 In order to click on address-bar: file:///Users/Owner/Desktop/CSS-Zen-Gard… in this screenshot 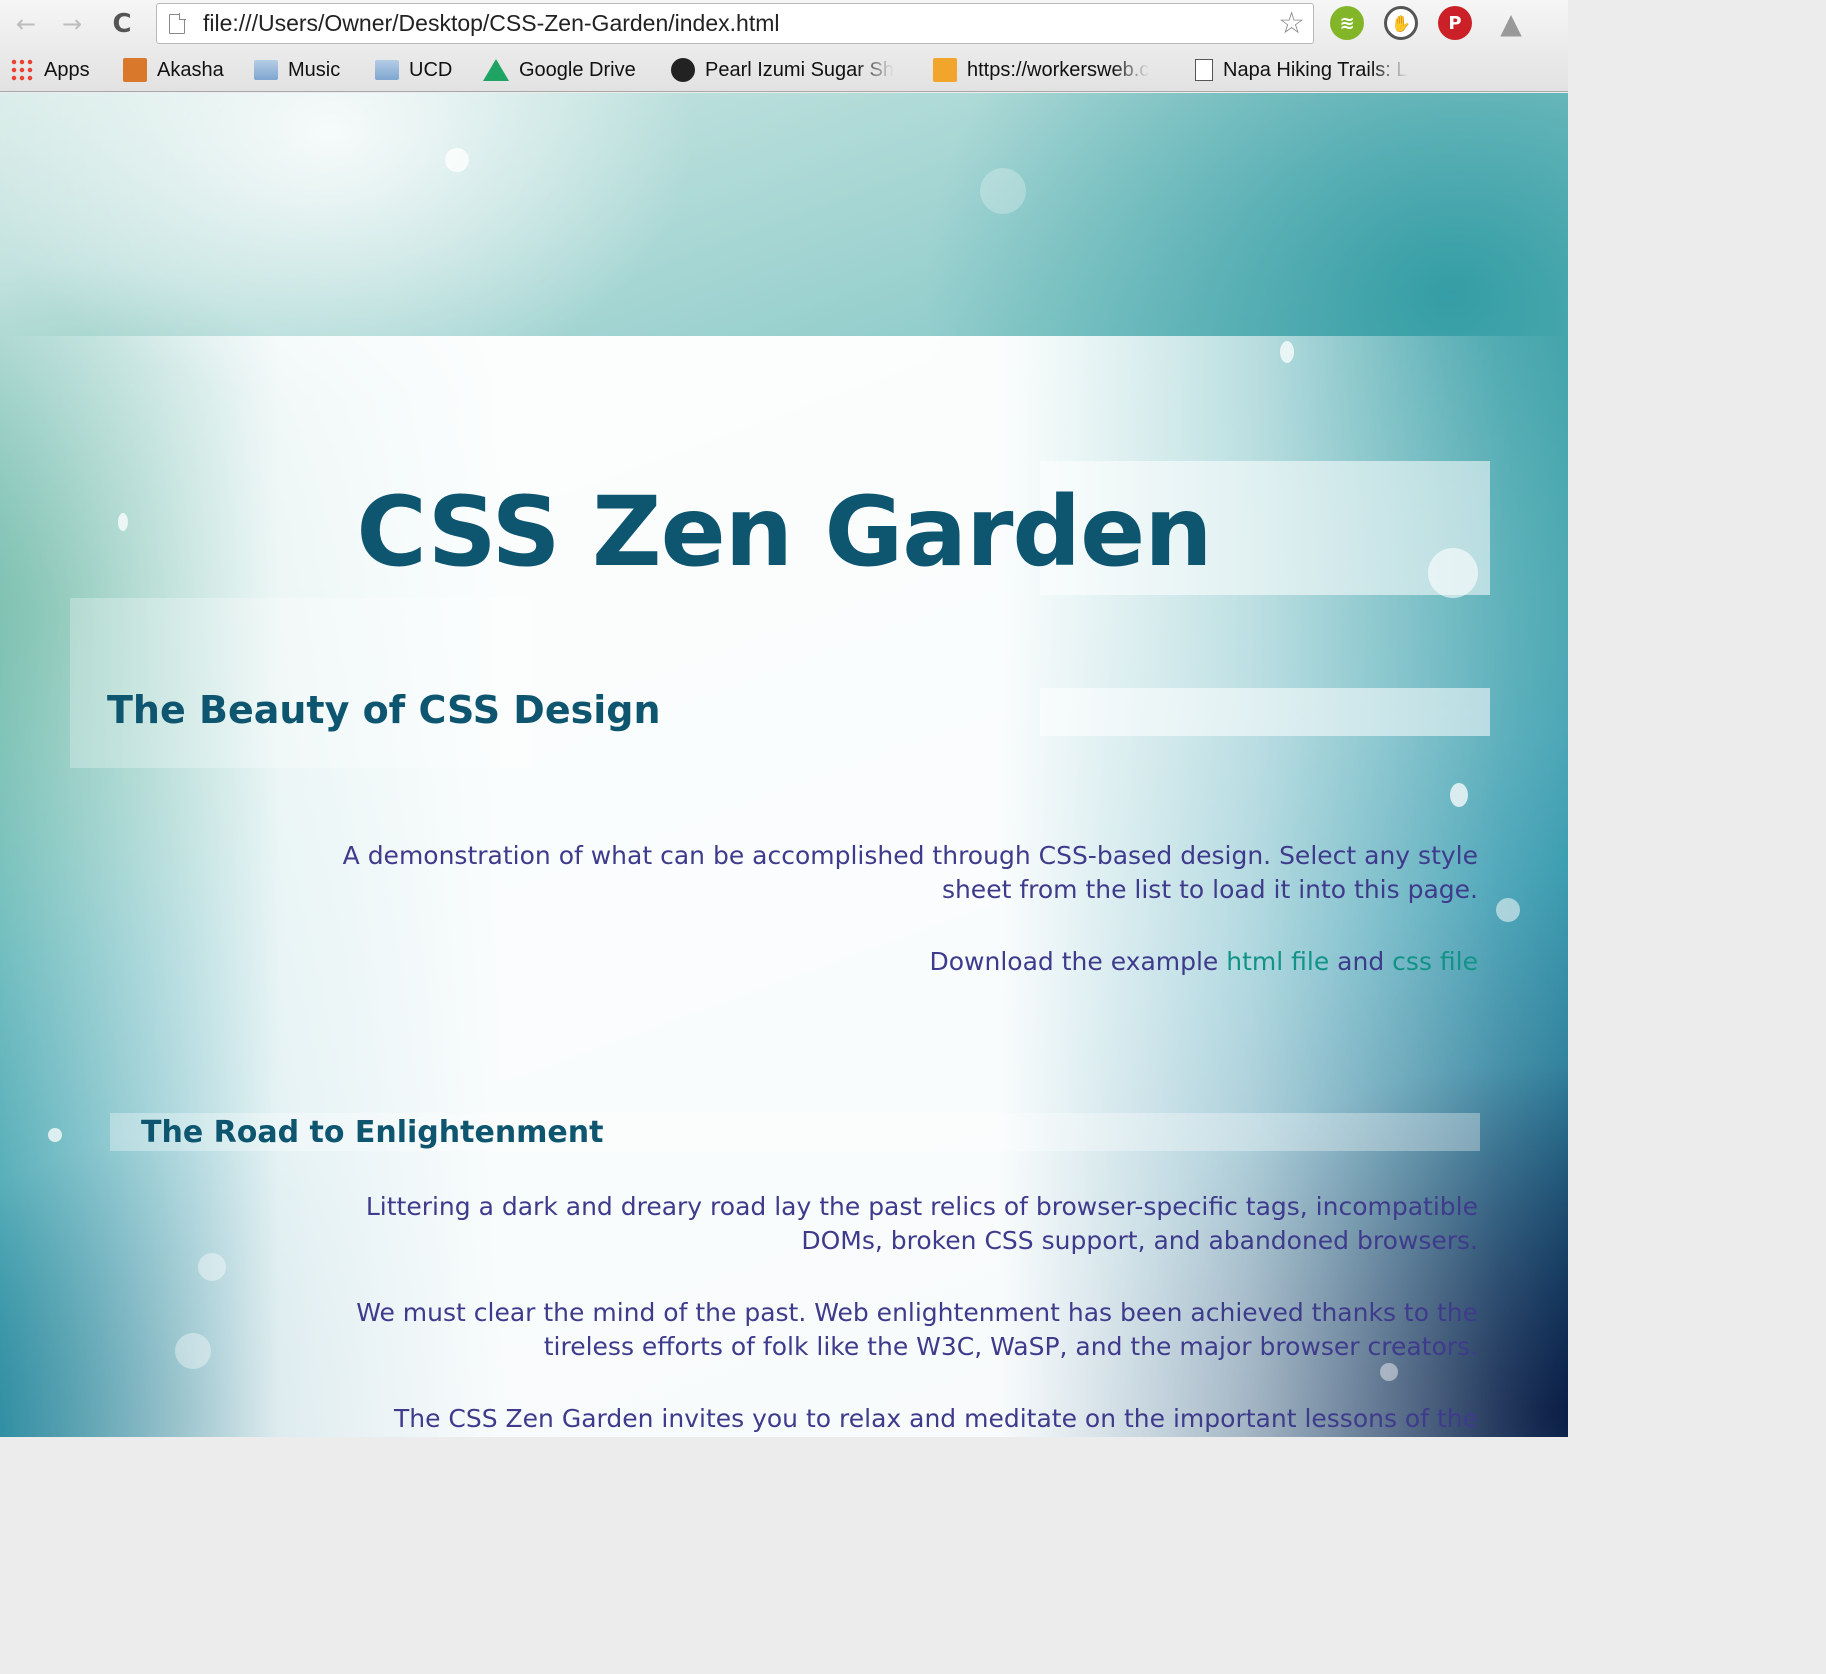, I will do `click(735, 23)`.